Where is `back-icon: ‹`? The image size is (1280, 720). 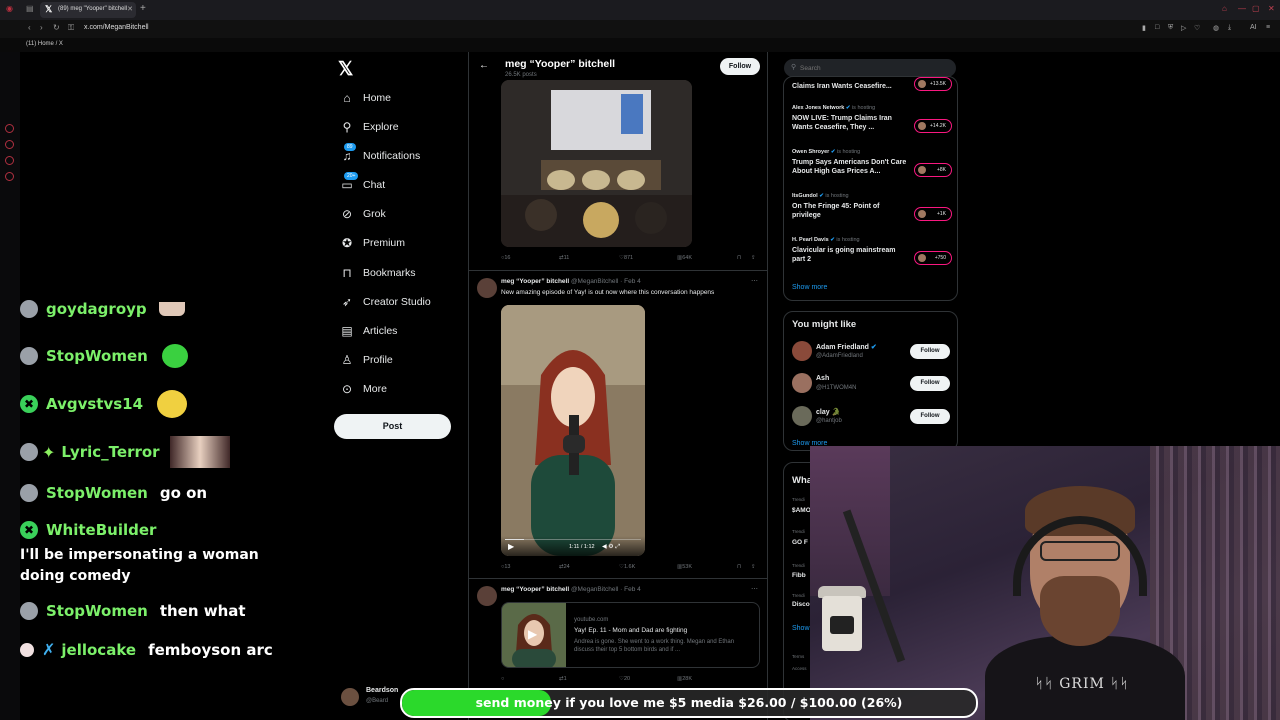
back-icon: ‹ is located at coordinates (29, 27).